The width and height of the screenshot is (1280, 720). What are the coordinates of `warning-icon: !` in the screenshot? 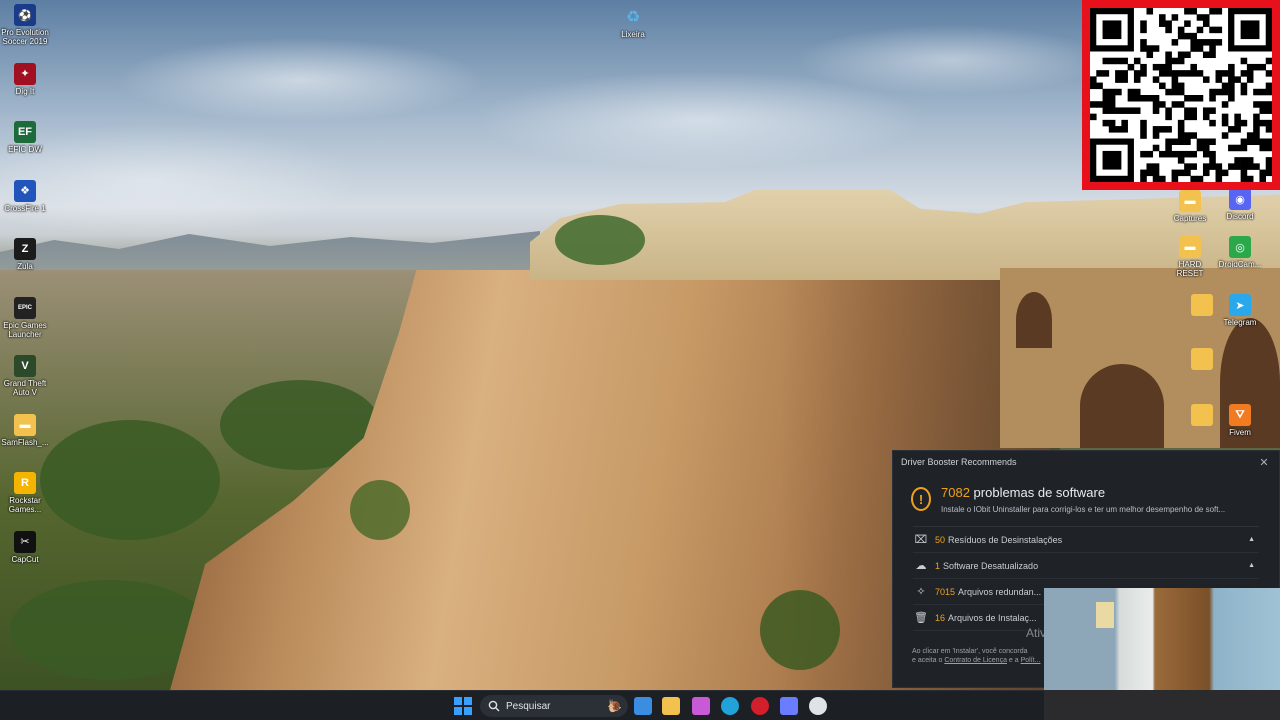 It's located at (921, 499).